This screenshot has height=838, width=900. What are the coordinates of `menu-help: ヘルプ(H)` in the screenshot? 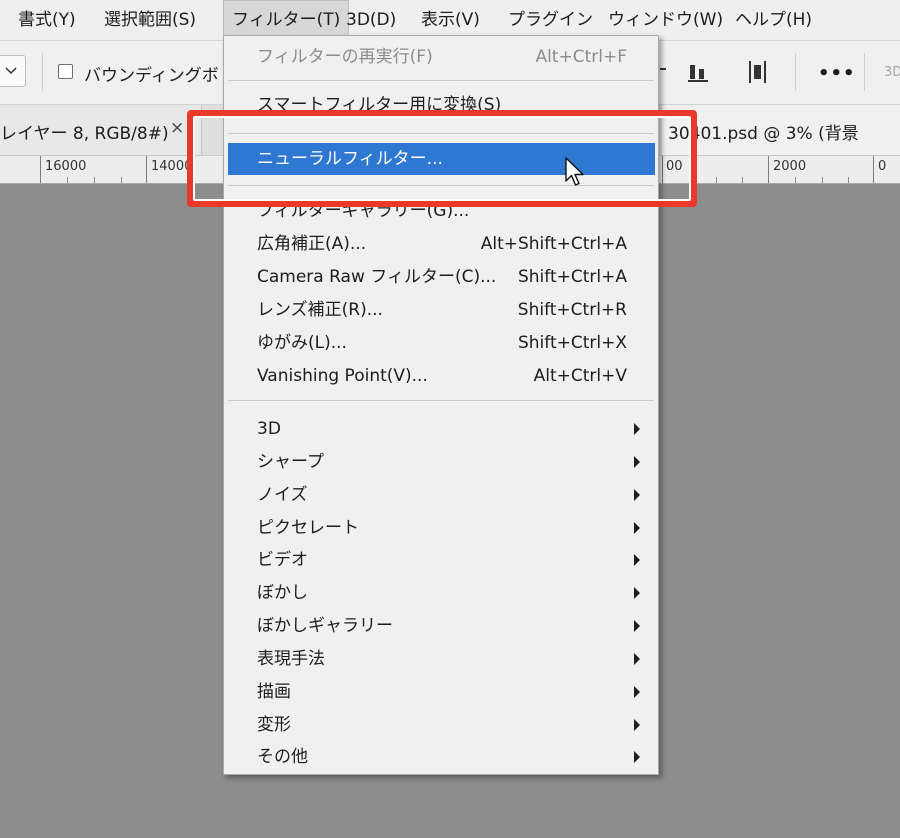 It's located at (773, 20).